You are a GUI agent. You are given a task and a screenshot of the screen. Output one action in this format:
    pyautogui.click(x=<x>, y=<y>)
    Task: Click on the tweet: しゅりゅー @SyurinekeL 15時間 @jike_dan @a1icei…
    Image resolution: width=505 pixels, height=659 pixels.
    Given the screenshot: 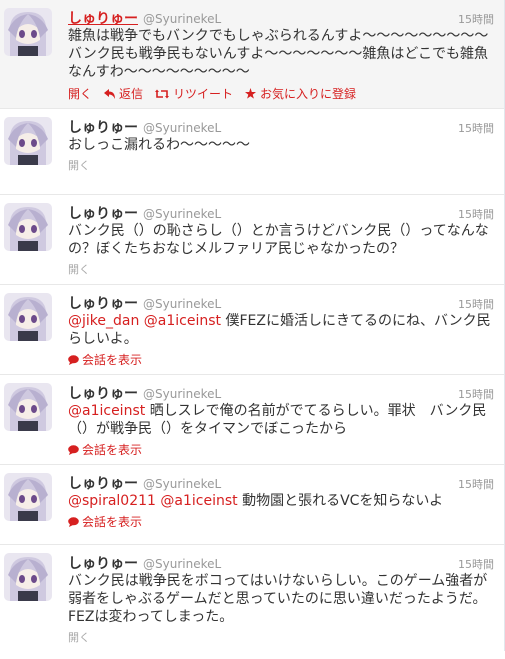 What is the action you would take?
    pyautogui.click(x=252, y=330)
    